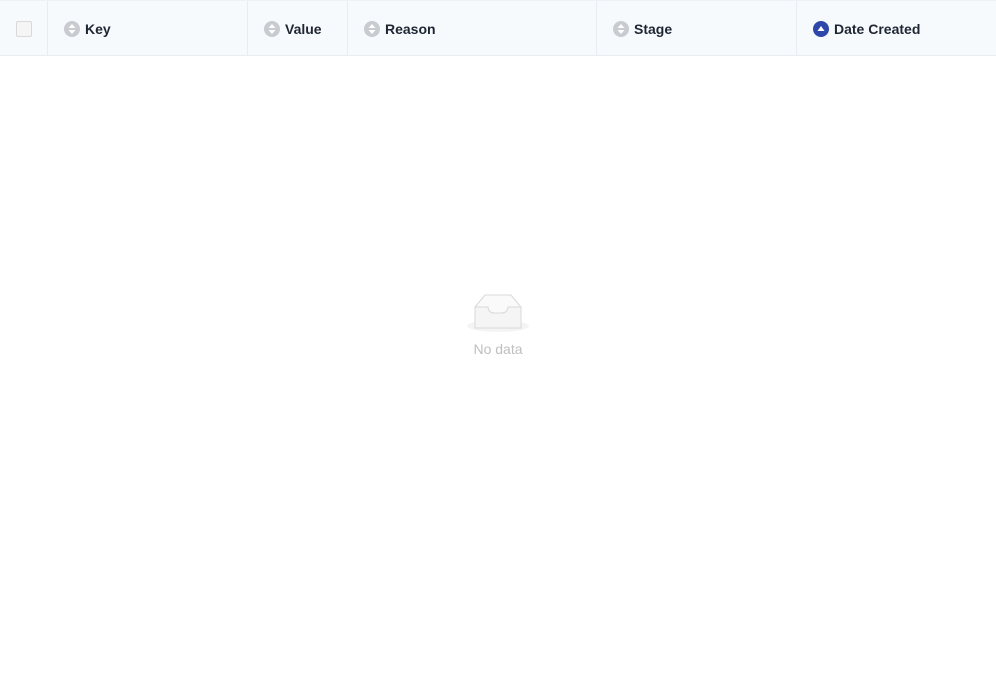 Image resolution: width=996 pixels, height=687 pixels. What do you see at coordinates (821, 28) in the screenshot?
I see `sort-ascending-icon` at bounding box center [821, 28].